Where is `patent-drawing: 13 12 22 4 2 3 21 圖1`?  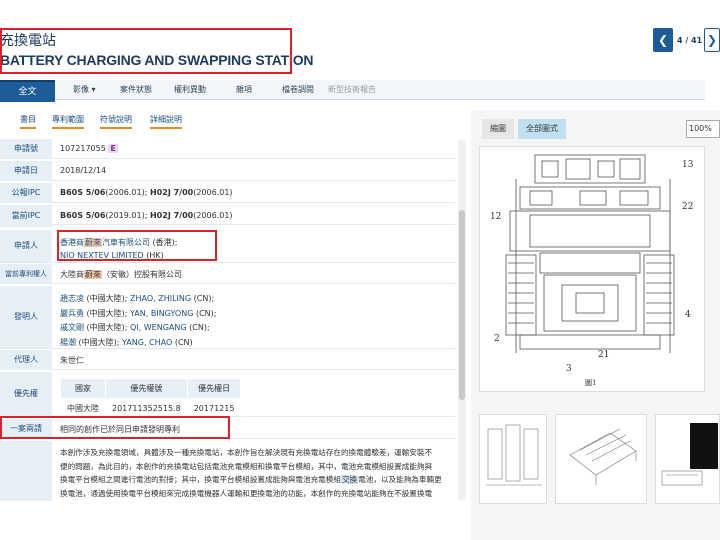
patent-drawing: 13 12 22 4 2 3 21 圖1 is located at coordinates (592, 269).